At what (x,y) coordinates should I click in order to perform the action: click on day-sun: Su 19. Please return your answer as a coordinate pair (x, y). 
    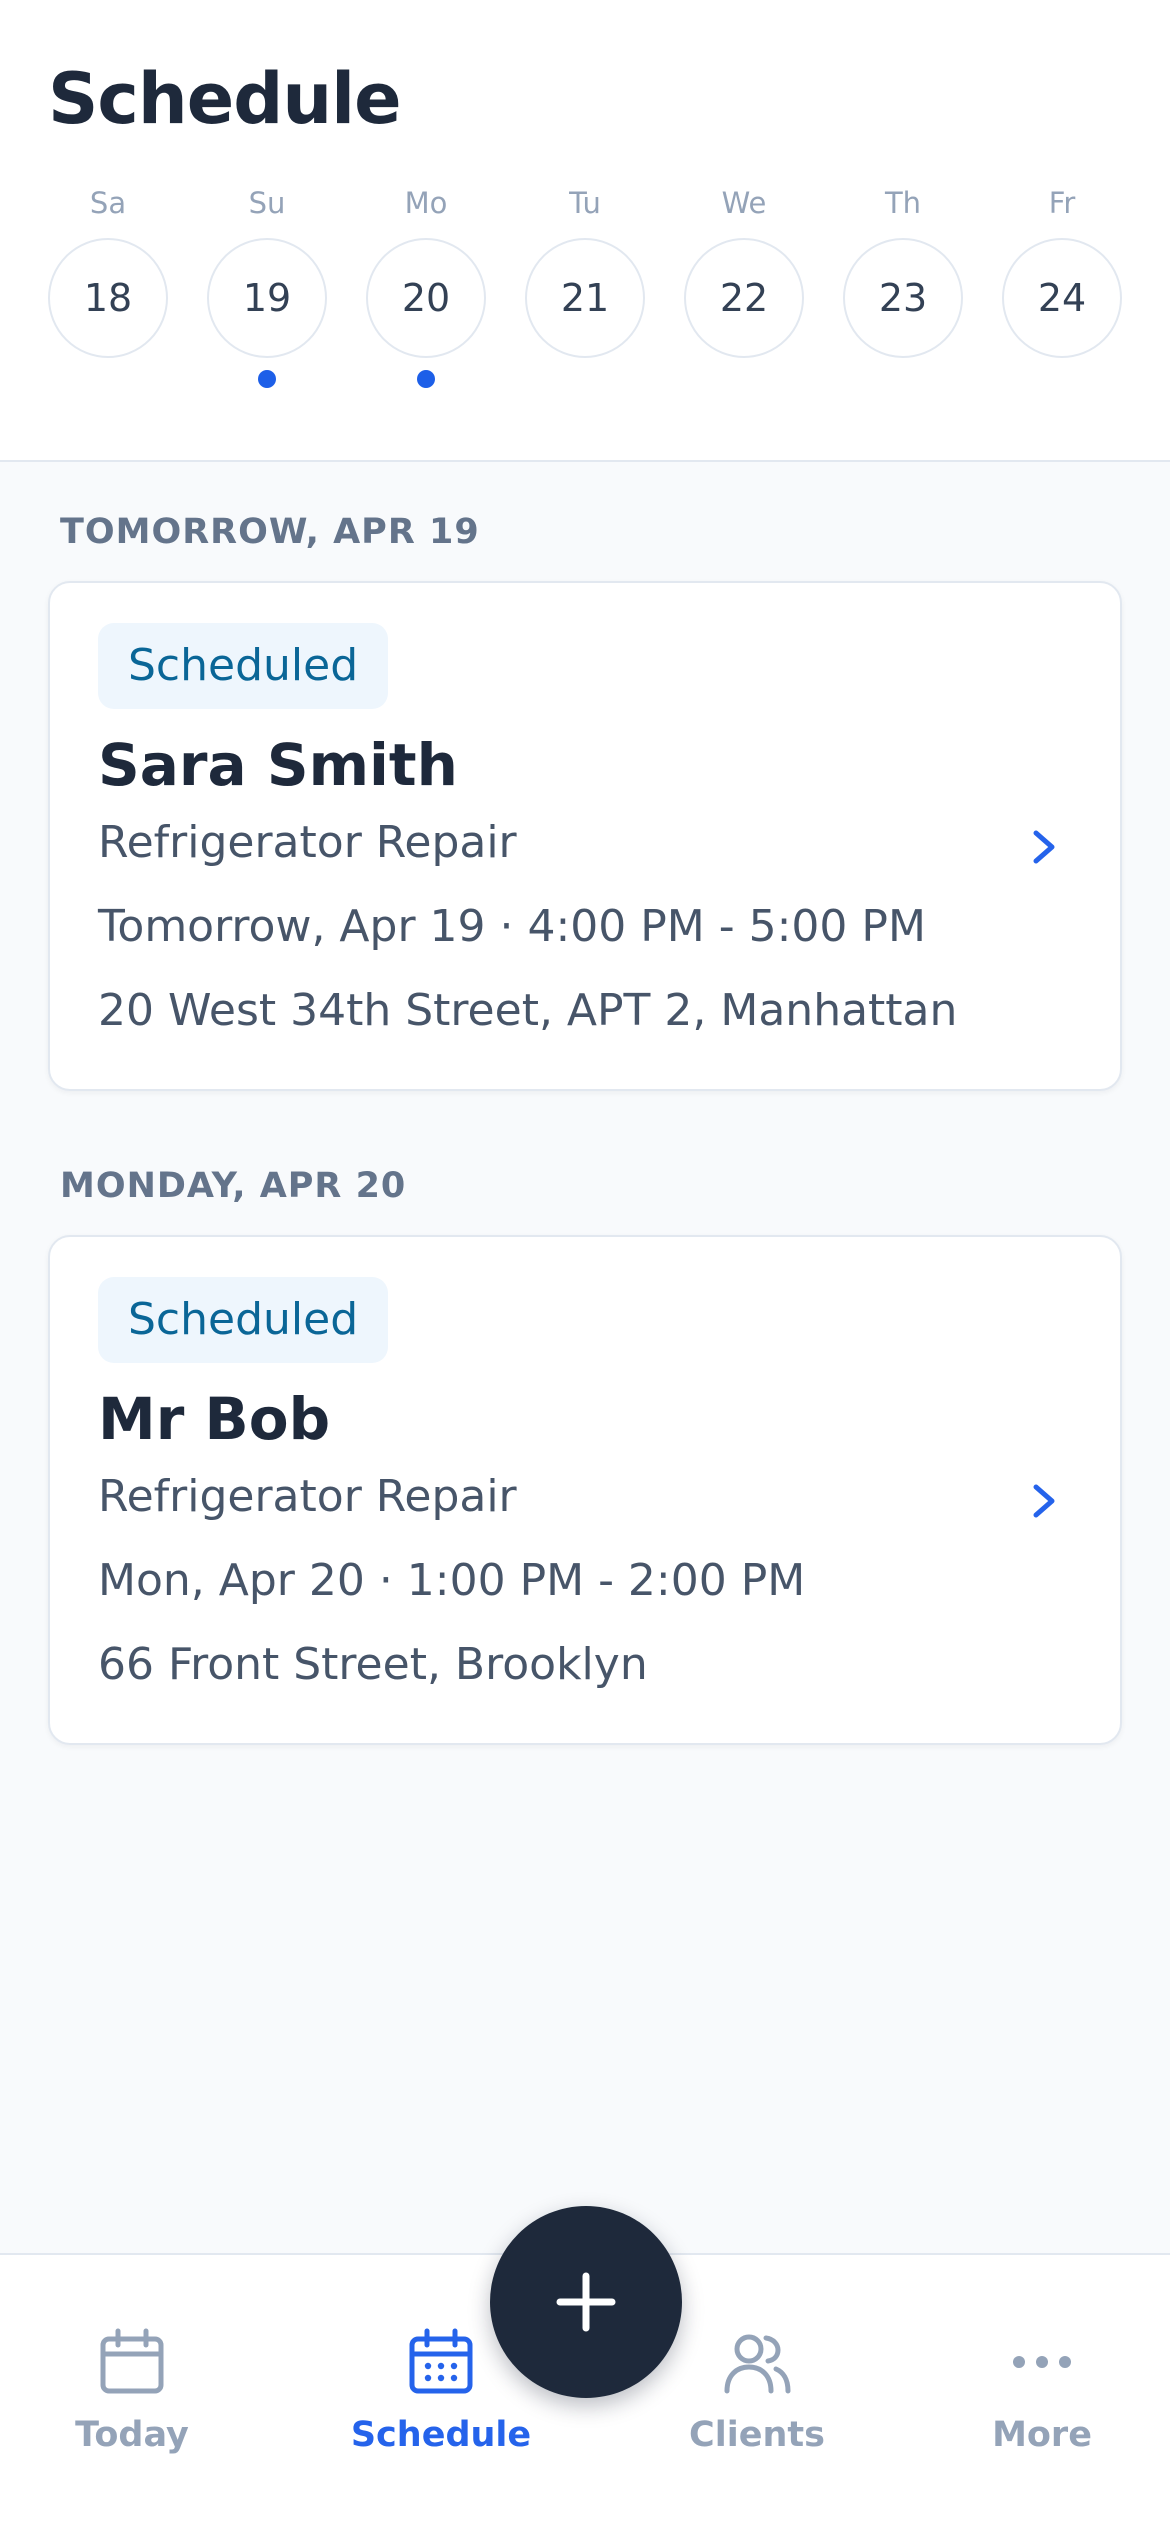
    Looking at the image, I should click on (267, 291).